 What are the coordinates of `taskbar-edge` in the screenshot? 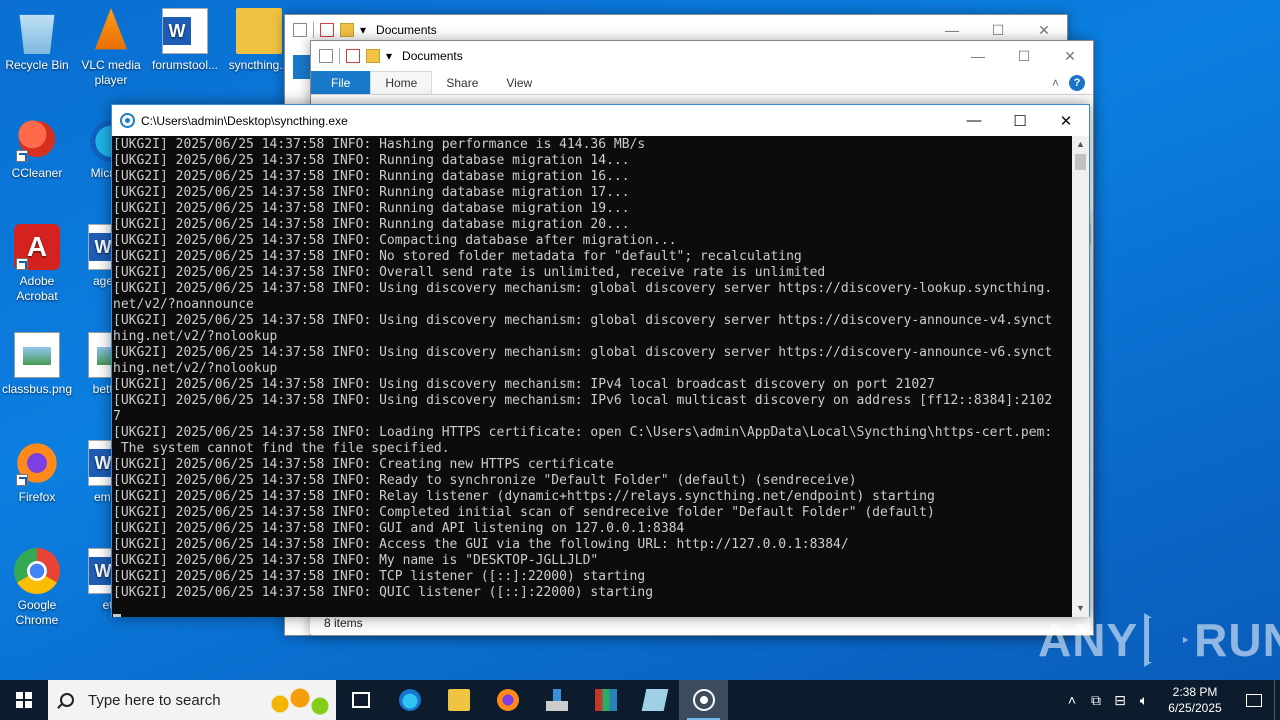 It's located at (409, 700).